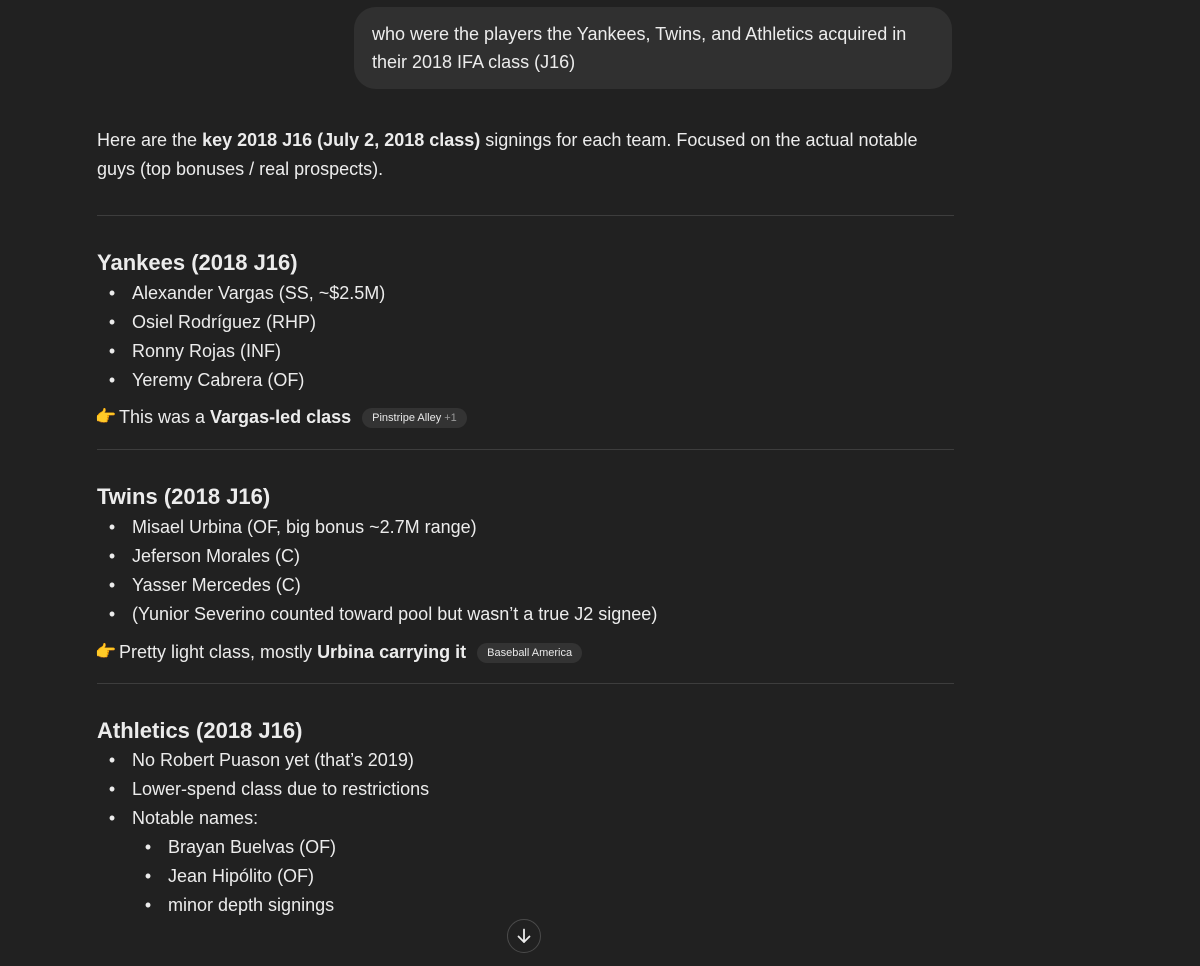 The image size is (1200, 966). Describe the element at coordinates (259, 293) in the screenshot. I see `list-item-text: Alexander Vargas (SS, ~$2.5M)` at that location.